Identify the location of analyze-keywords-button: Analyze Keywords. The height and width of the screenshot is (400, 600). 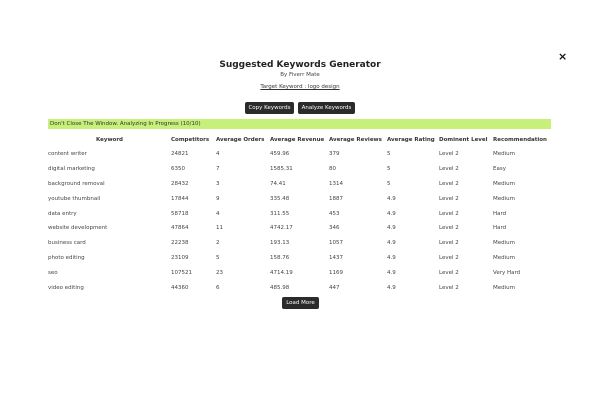
(326, 108).